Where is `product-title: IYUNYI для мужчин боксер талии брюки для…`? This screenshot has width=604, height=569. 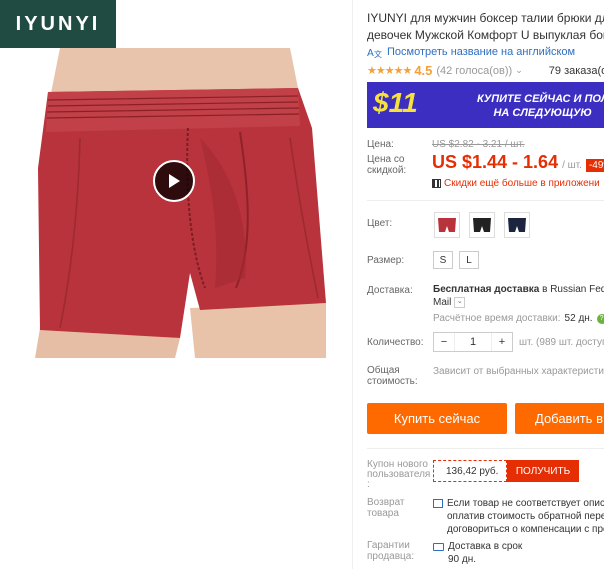
product-title: IYUNYI для мужчин боксер талии брюки для… is located at coordinates (485, 26).